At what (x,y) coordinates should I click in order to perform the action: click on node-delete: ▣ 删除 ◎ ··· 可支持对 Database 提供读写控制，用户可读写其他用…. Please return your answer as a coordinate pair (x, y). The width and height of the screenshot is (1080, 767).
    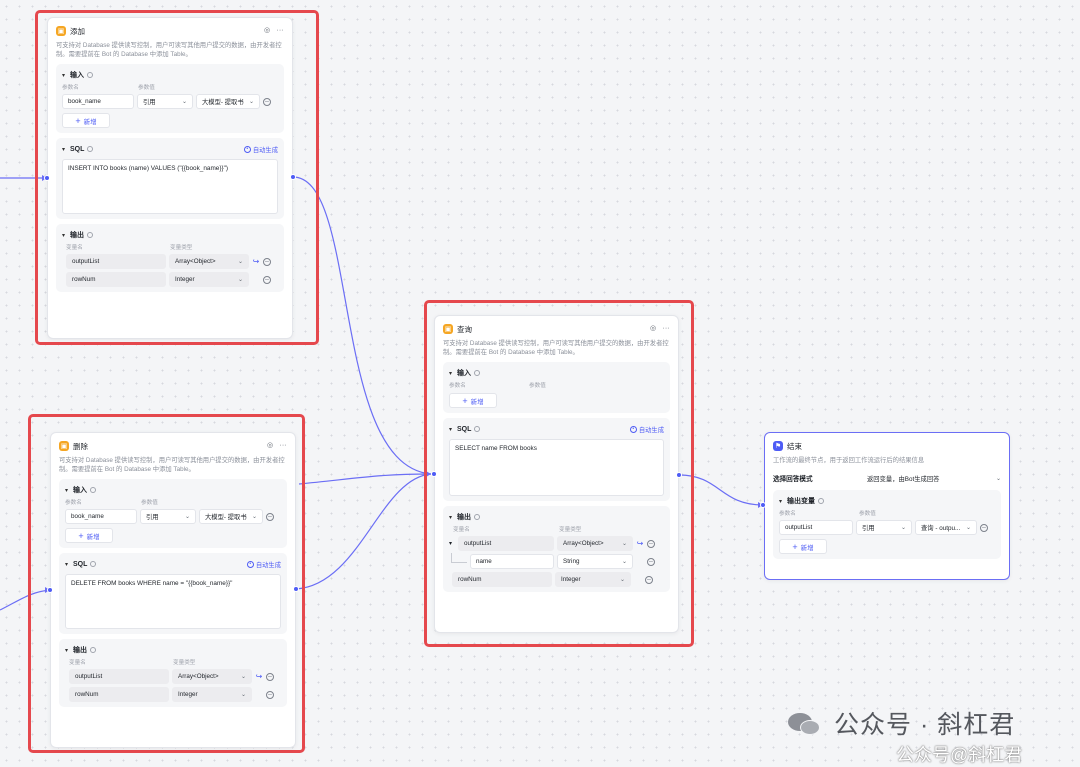
    Looking at the image, I should click on (173, 590).